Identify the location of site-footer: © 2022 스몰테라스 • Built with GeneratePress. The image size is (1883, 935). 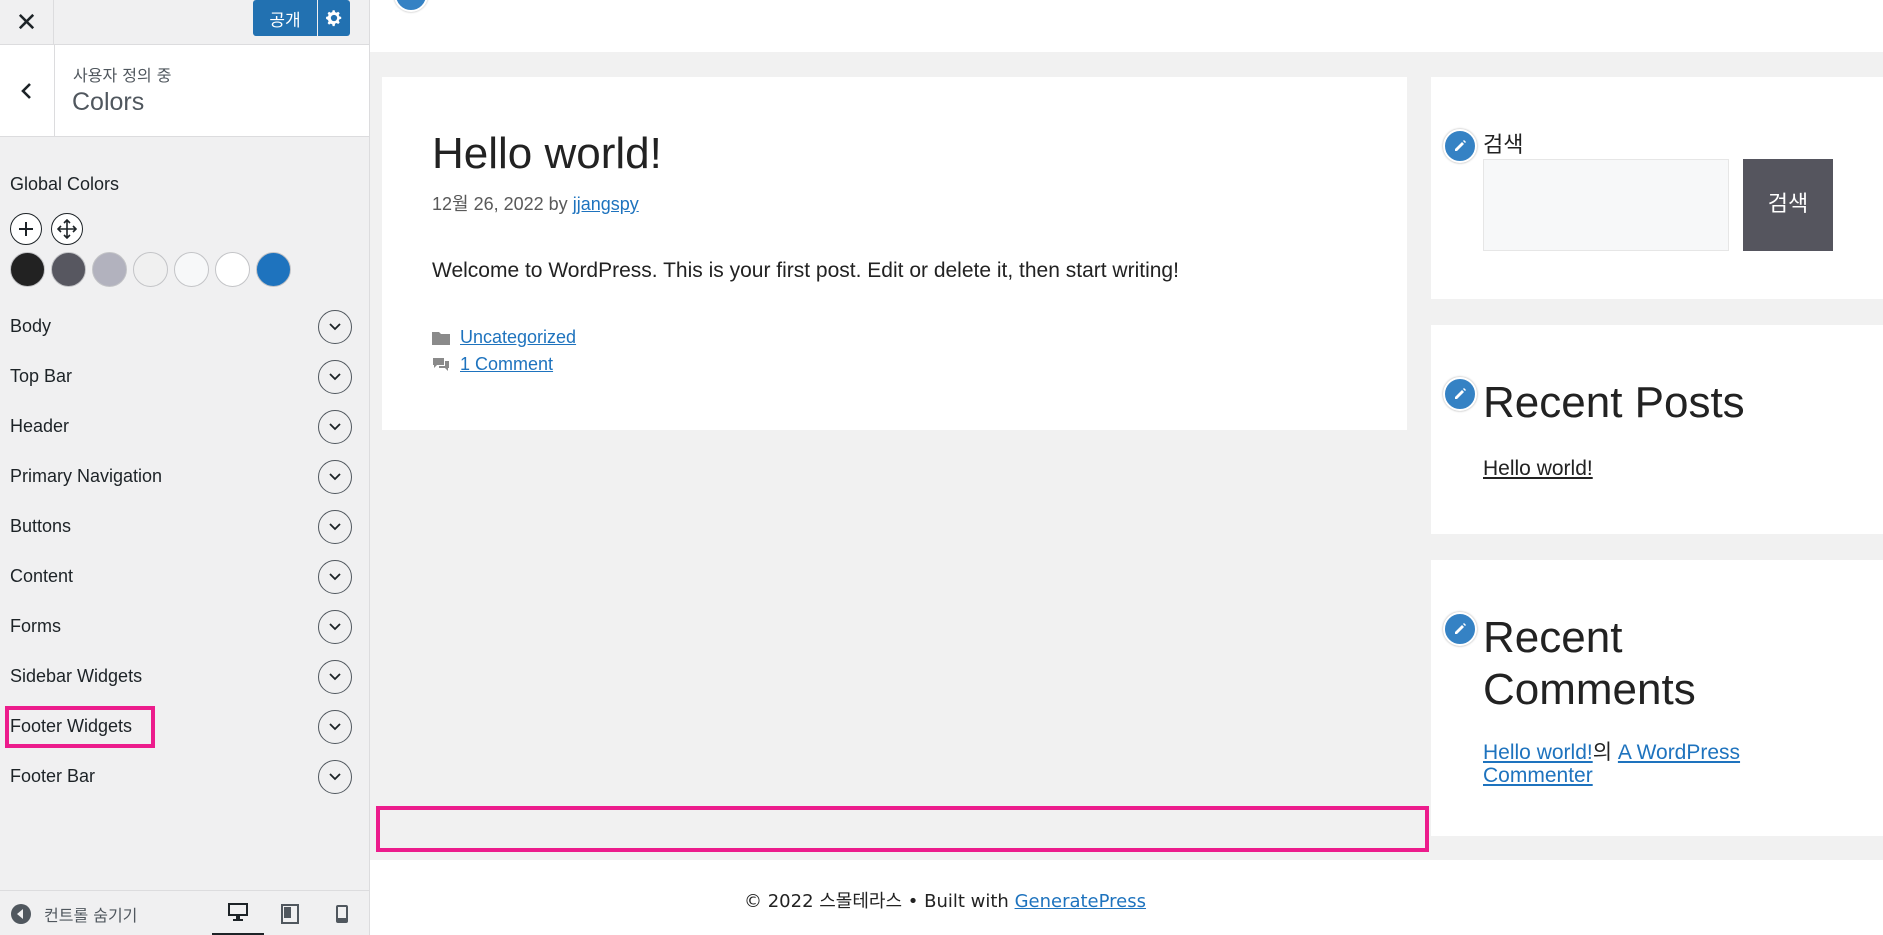
(1126, 897).